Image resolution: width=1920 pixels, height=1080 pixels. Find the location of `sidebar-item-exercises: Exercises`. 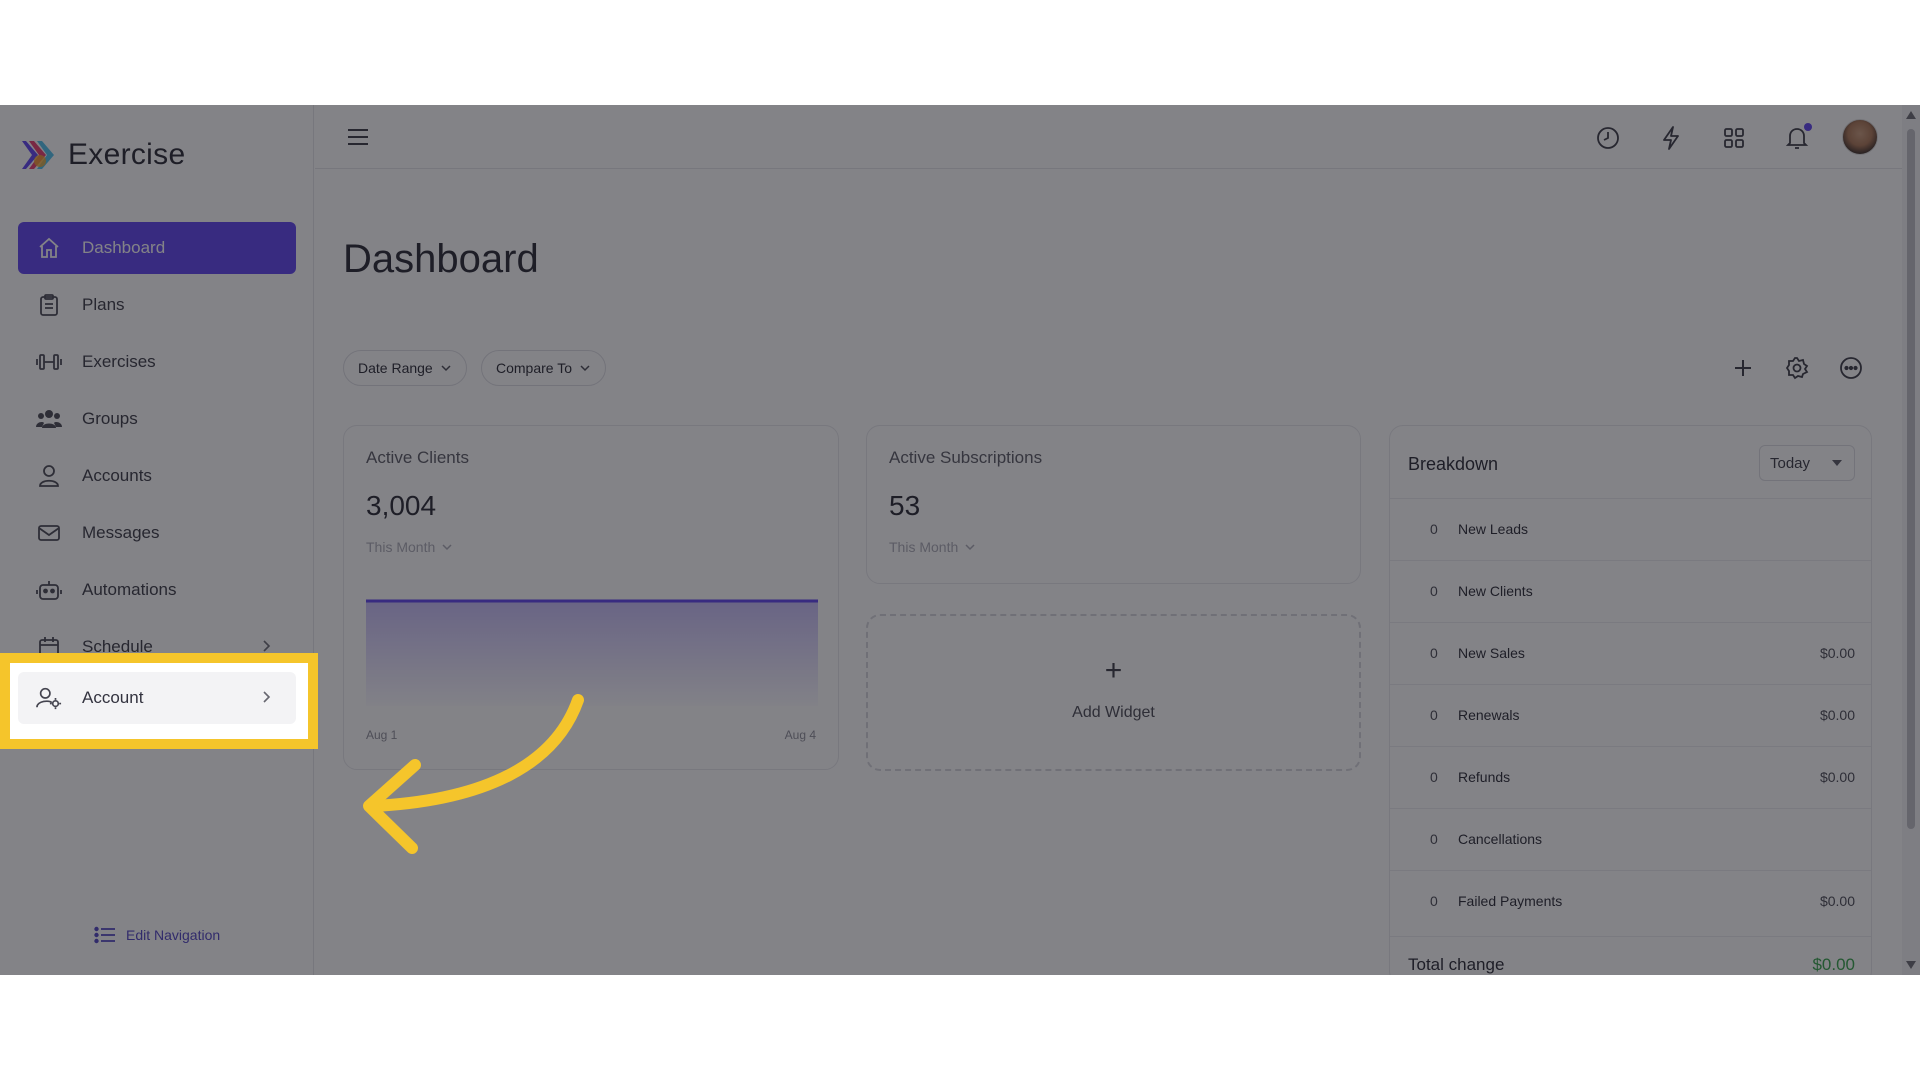

sidebar-item-exercises: Exercises is located at coordinates (157, 362).